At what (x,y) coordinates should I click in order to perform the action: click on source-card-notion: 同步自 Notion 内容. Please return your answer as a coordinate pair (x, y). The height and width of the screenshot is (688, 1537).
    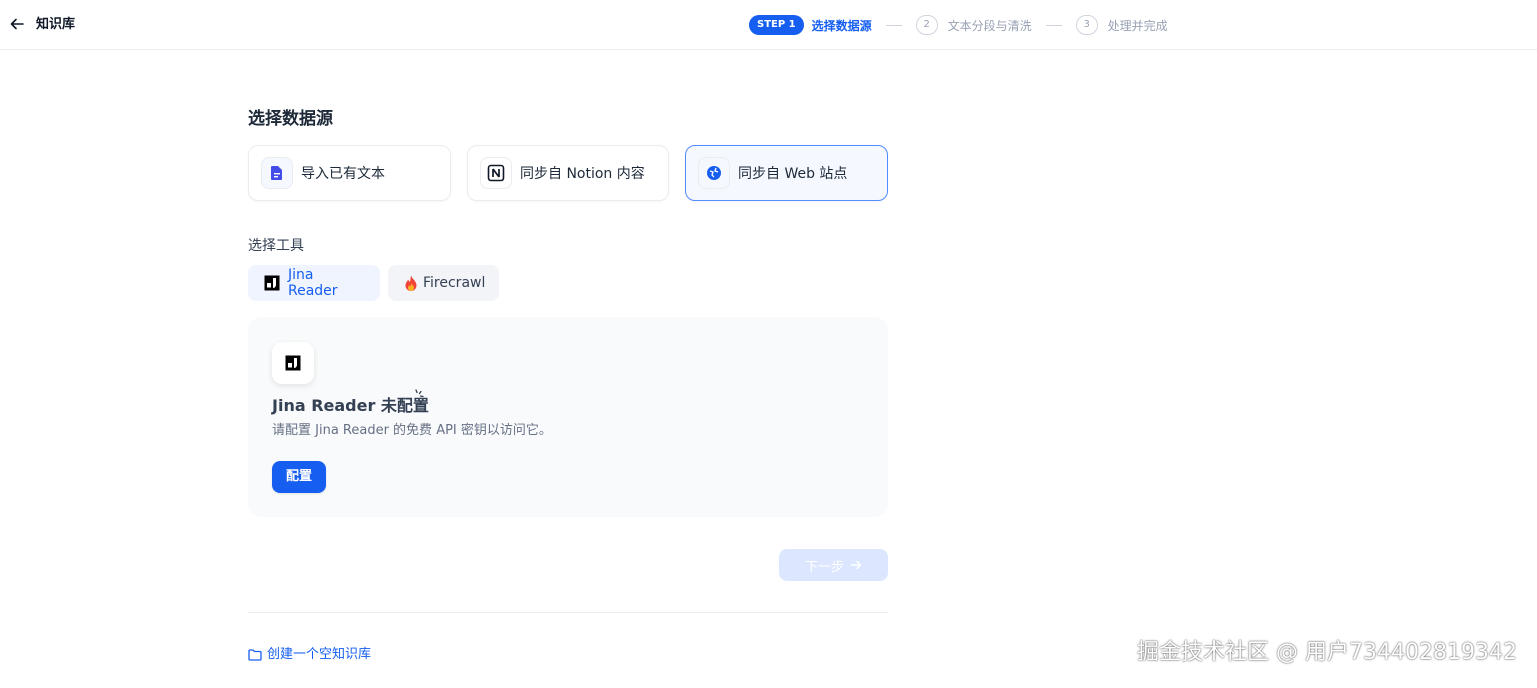
    Looking at the image, I should click on (568, 173).